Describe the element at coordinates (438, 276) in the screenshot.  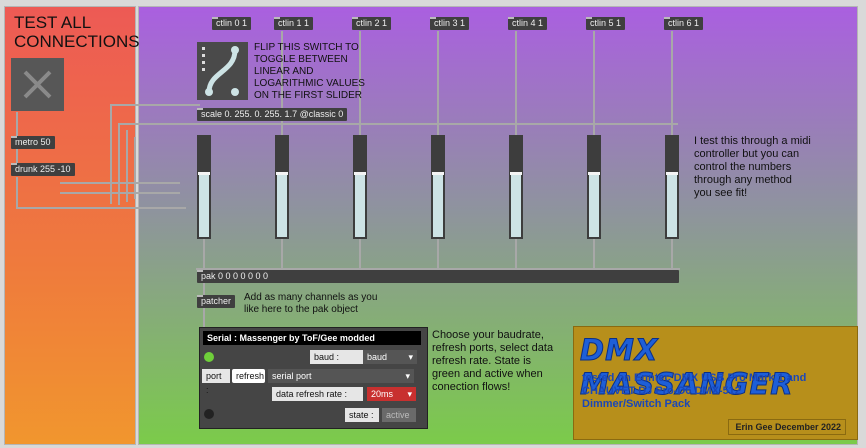
I see `pak-object: pak 0 0 0 0 0 0 0` at that location.